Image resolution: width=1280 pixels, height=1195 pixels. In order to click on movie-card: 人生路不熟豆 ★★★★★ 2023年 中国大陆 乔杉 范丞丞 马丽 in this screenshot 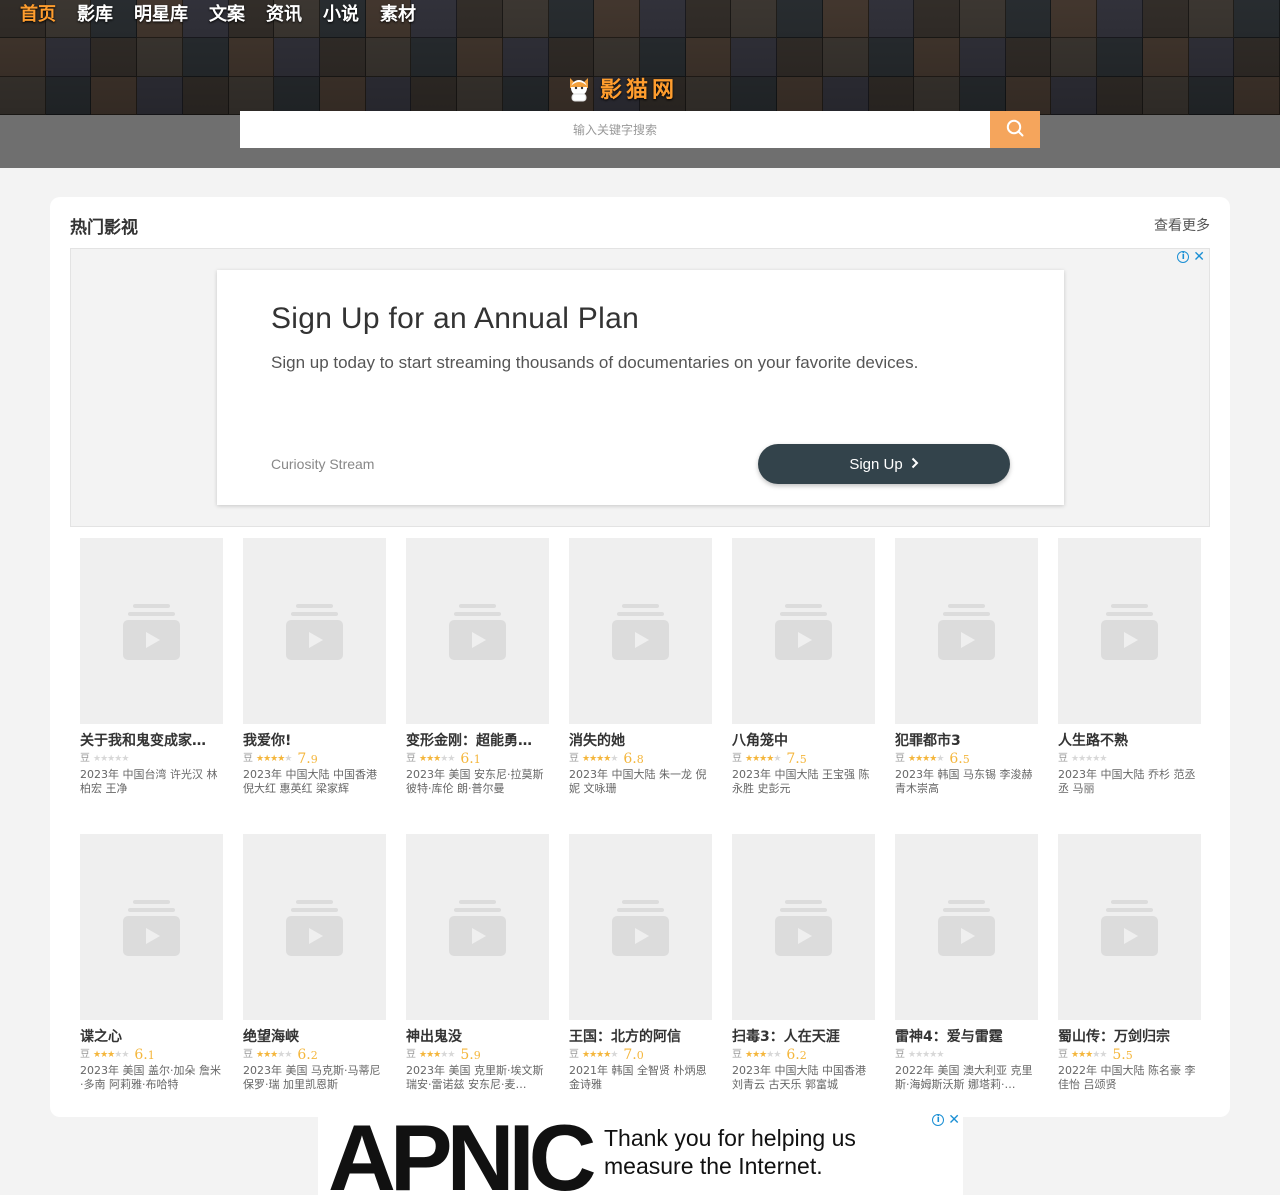, I will do `click(1129, 667)`.